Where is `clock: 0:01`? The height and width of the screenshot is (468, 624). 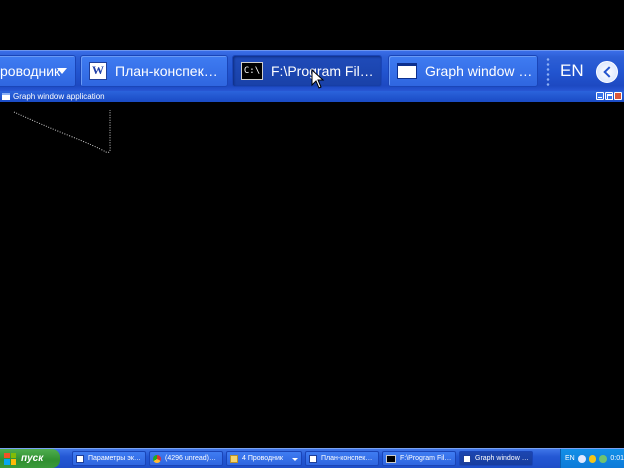 clock: 0:01 is located at coordinates (617, 458).